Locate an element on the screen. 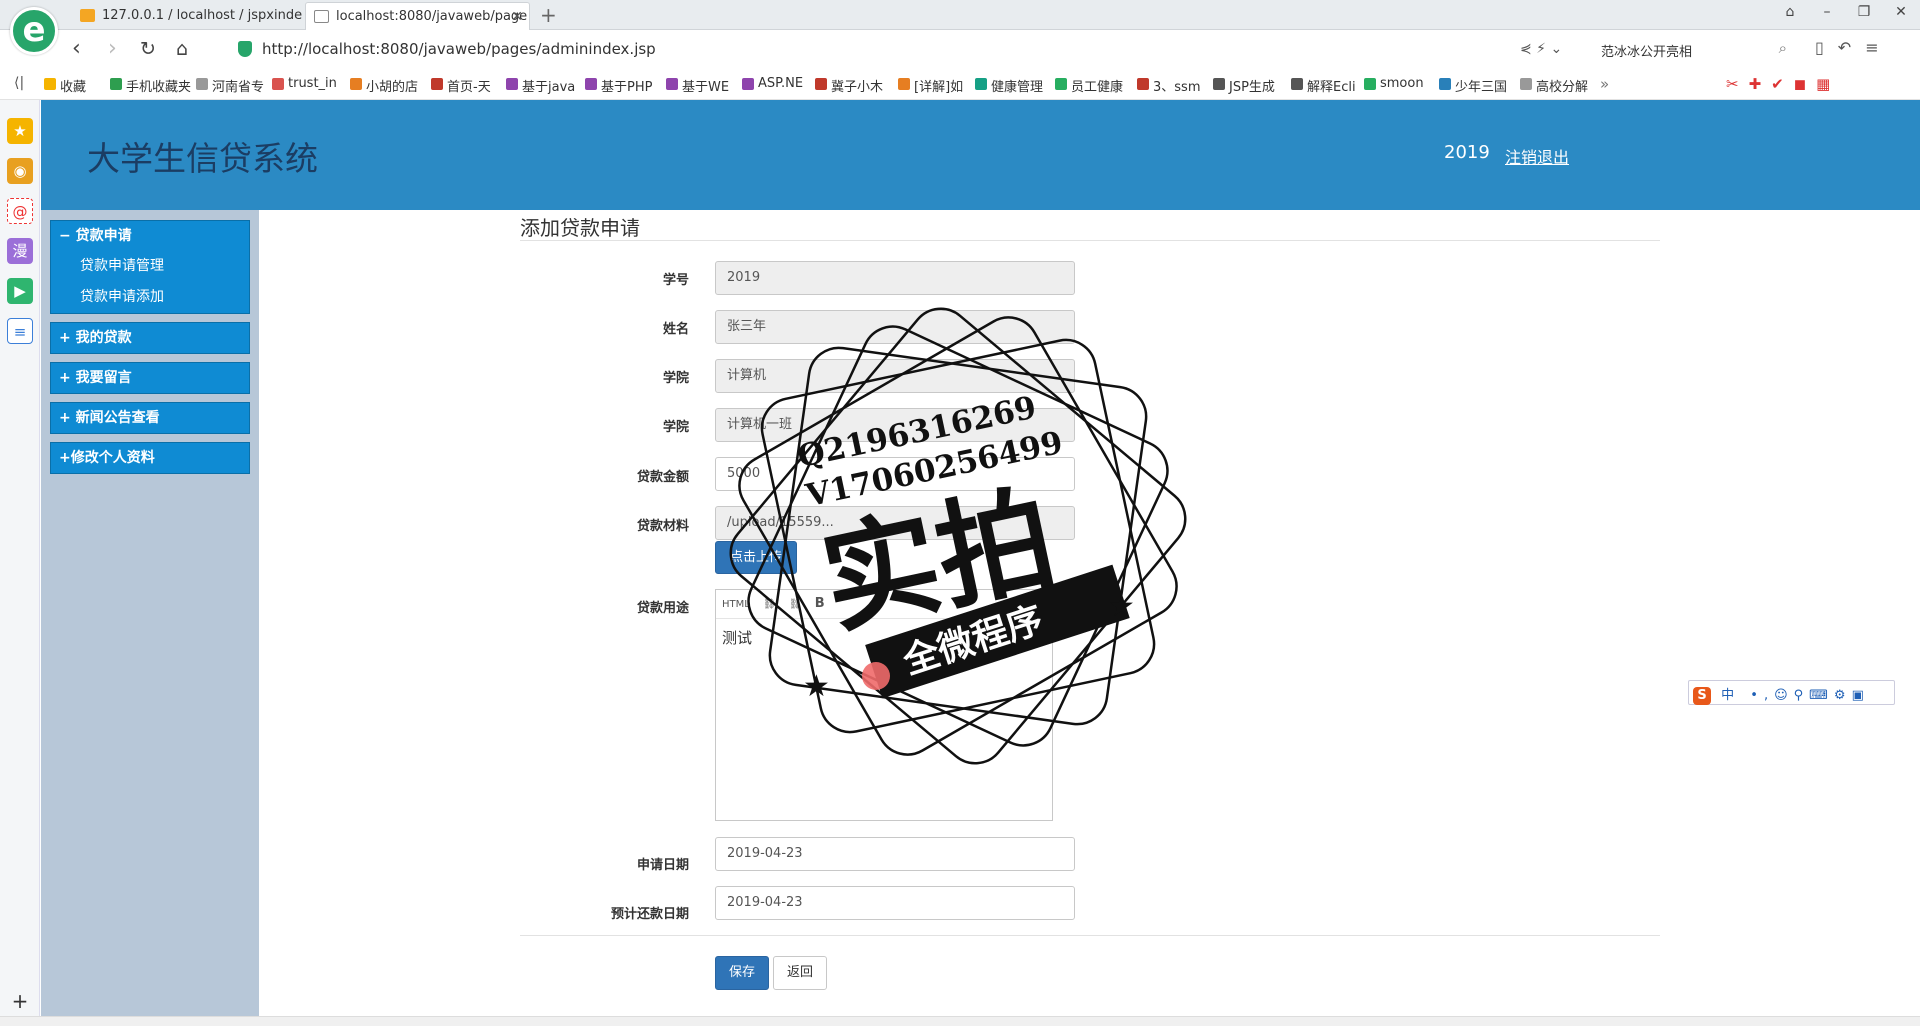  name-field: 张三年 is located at coordinates (895, 327).